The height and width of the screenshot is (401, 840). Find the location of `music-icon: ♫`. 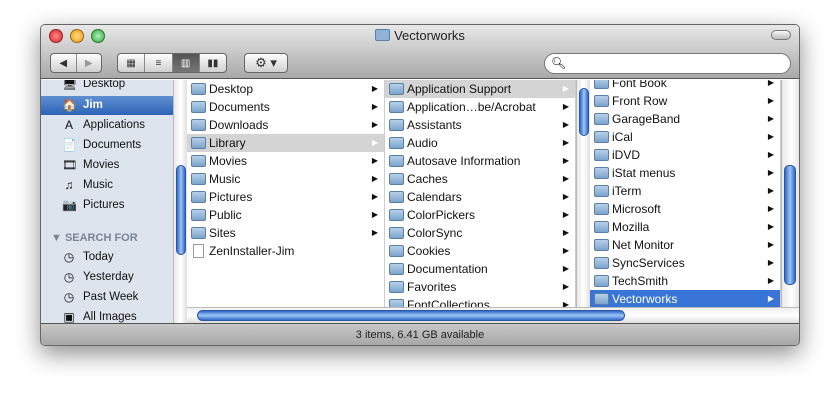

music-icon: ♫ is located at coordinates (69, 185).